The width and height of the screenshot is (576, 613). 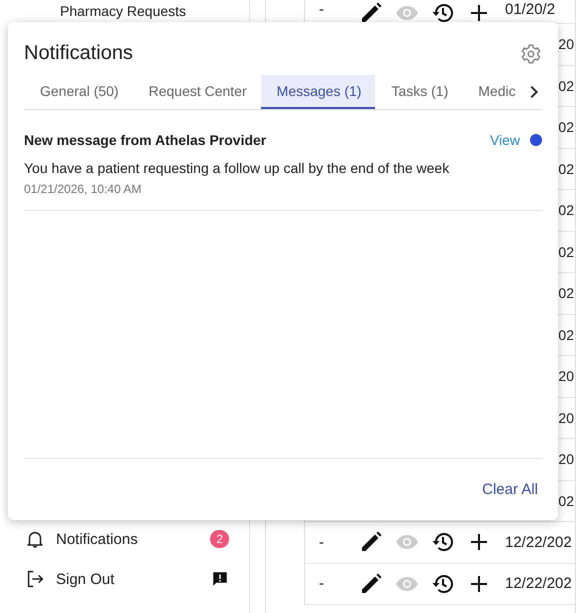 What do you see at coordinates (510, 489) in the screenshot?
I see `clear-all-link: Clear All` at bounding box center [510, 489].